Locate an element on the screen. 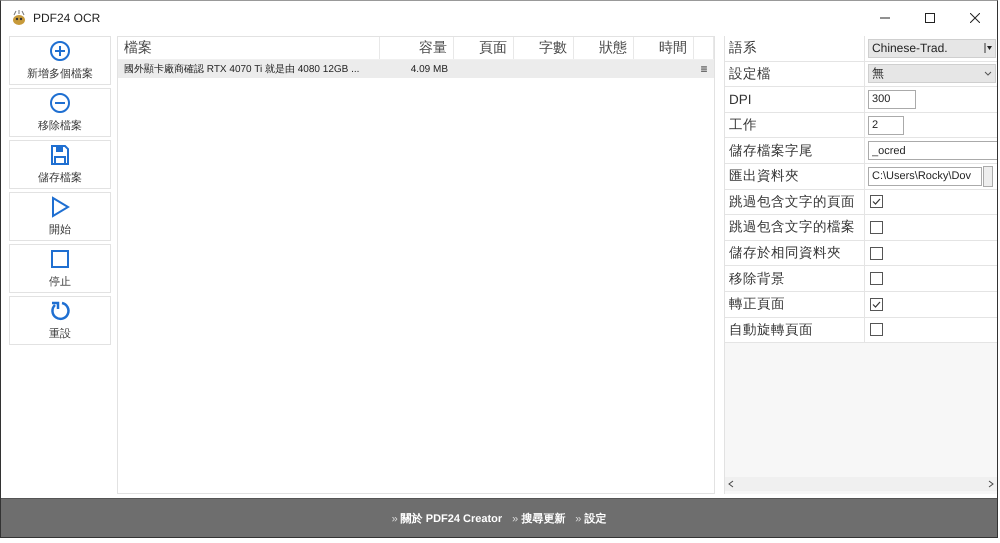 Image resolution: width=1000 pixels, height=543 pixels. file-row: 國外顯卡廠商確認 RTX 4070 Ti 就是由 4080 12GB ... 4.09 MB ≡ is located at coordinates (416, 69).